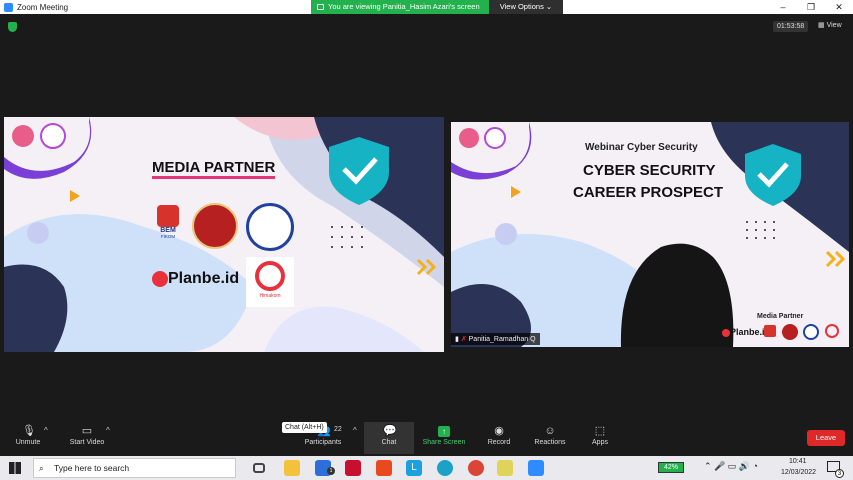 The height and width of the screenshot is (480, 853). I want to click on reactions-label: Reactions, so click(550, 442).